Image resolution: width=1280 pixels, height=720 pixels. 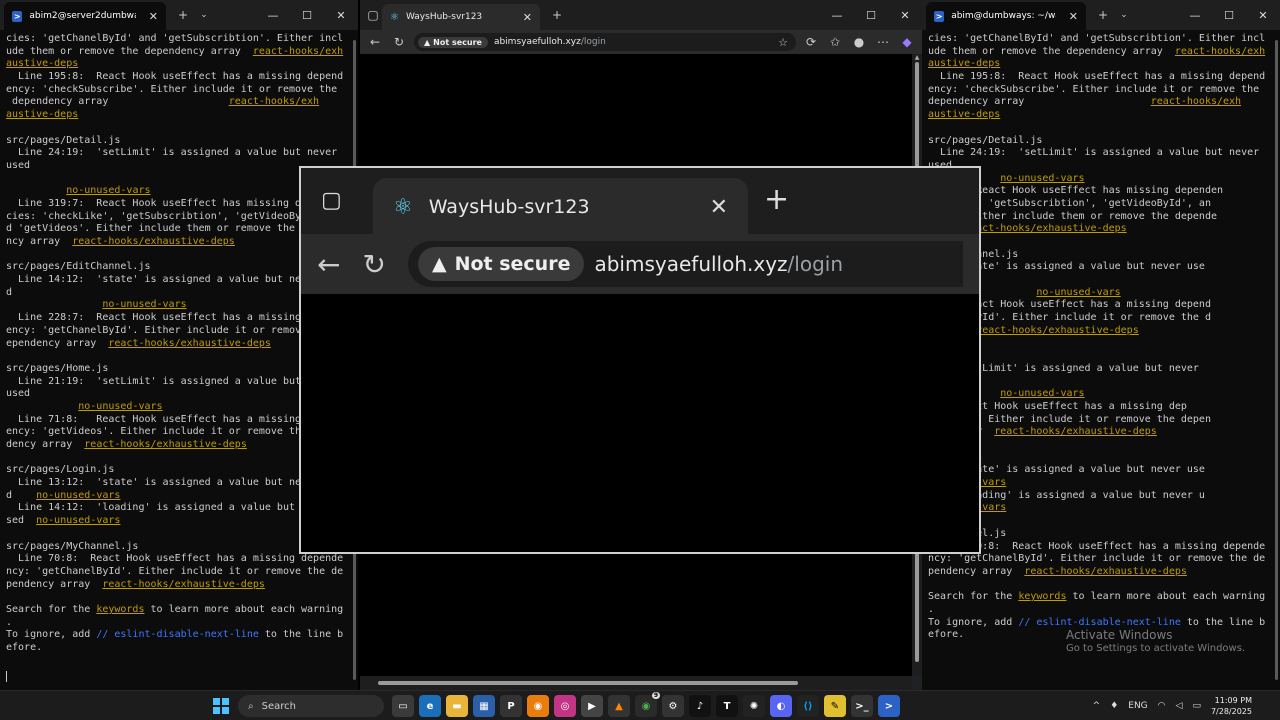 What do you see at coordinates (808, 706) in the screenshot?
I see `vscode-icon: ⟨⟩` at bounding box center [808, 706].